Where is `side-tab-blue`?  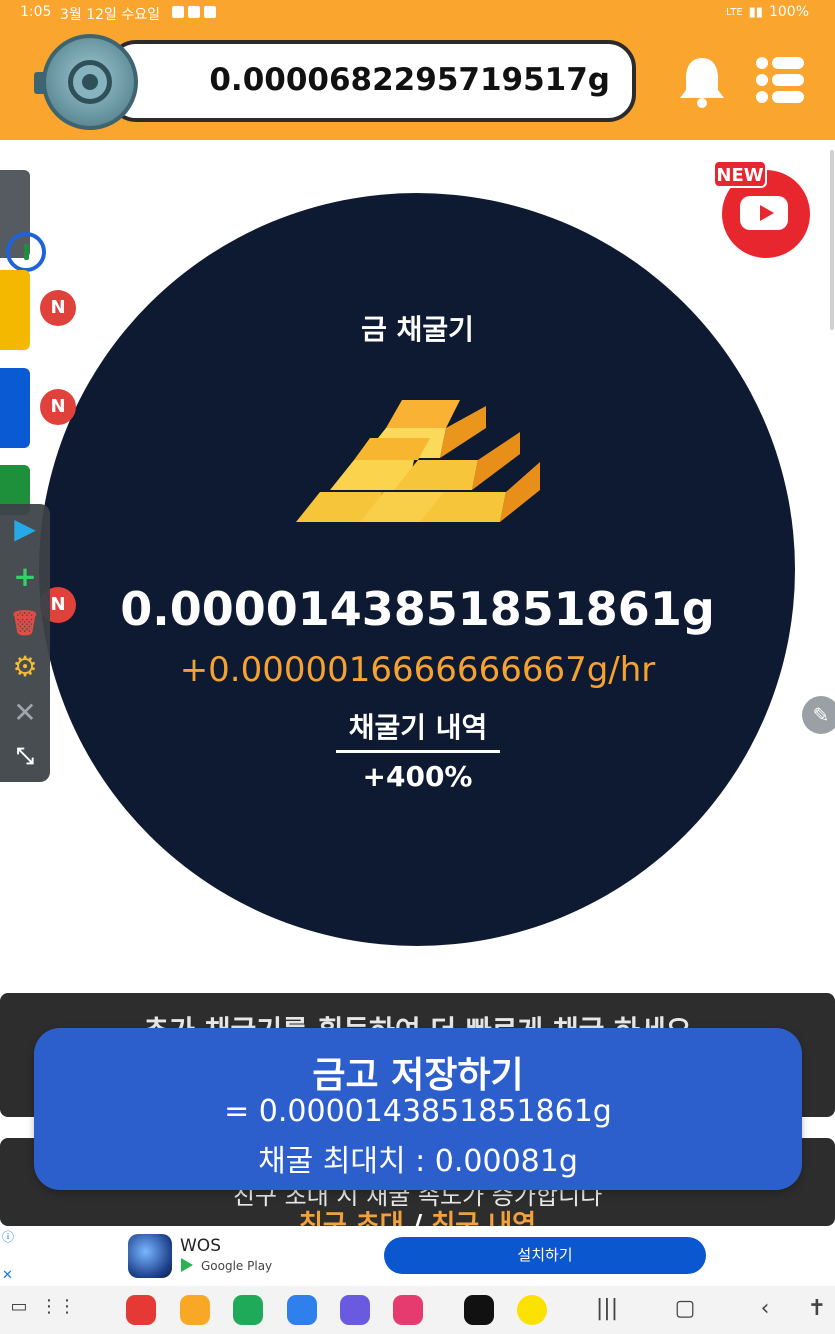 side-tab-blue is located at coordinates (15, 408).